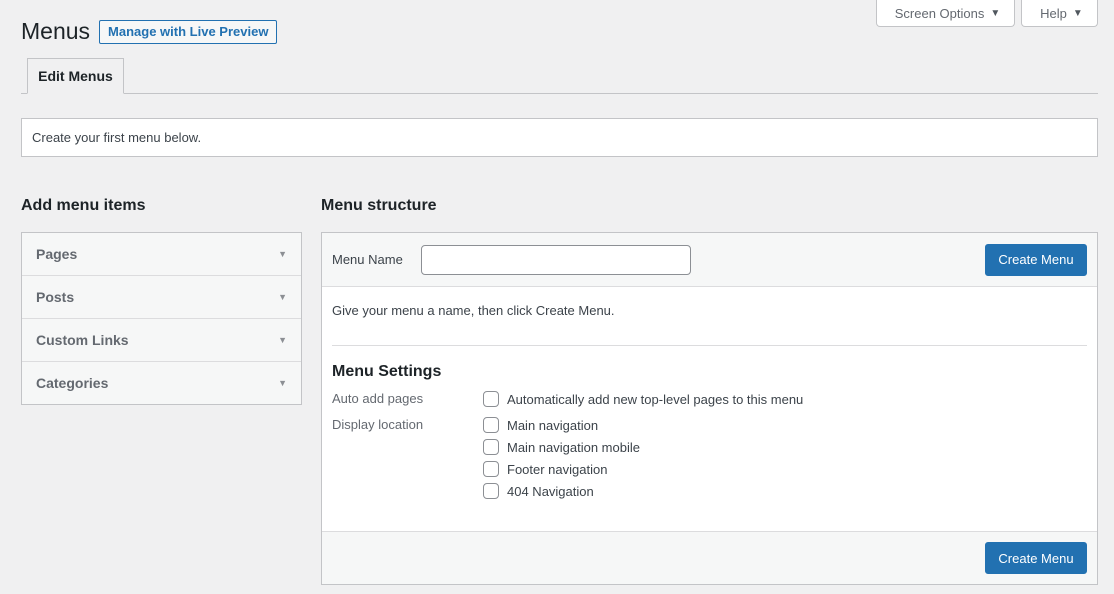 The width and height of the screenshot is (1114, 594). What do you see at coordinates (378, 398) in the screenshot?
I see `auto-add-pages-label: Auto add pages` at bounding box center [378, 398].